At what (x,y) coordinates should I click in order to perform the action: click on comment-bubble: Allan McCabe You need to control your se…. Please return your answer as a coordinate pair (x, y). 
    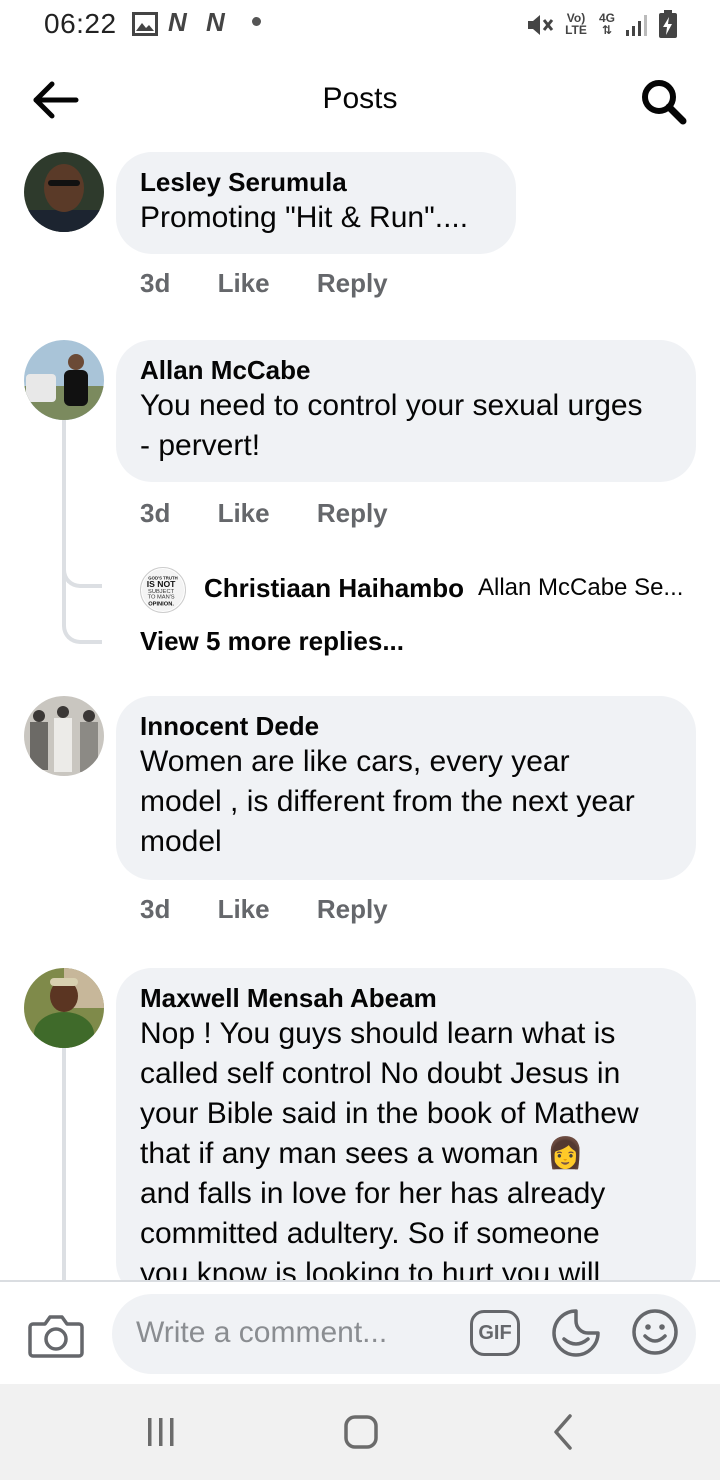
    Looking at the image, I should click on (406, 411).